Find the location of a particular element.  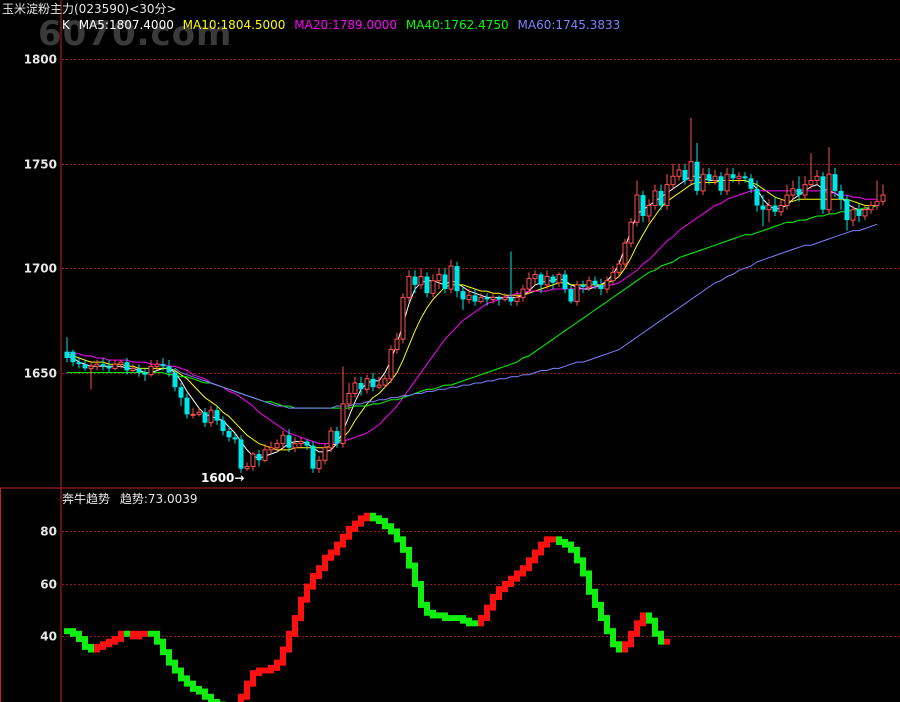

price-tick-label: 1800 is located at coordinates (40, 60).